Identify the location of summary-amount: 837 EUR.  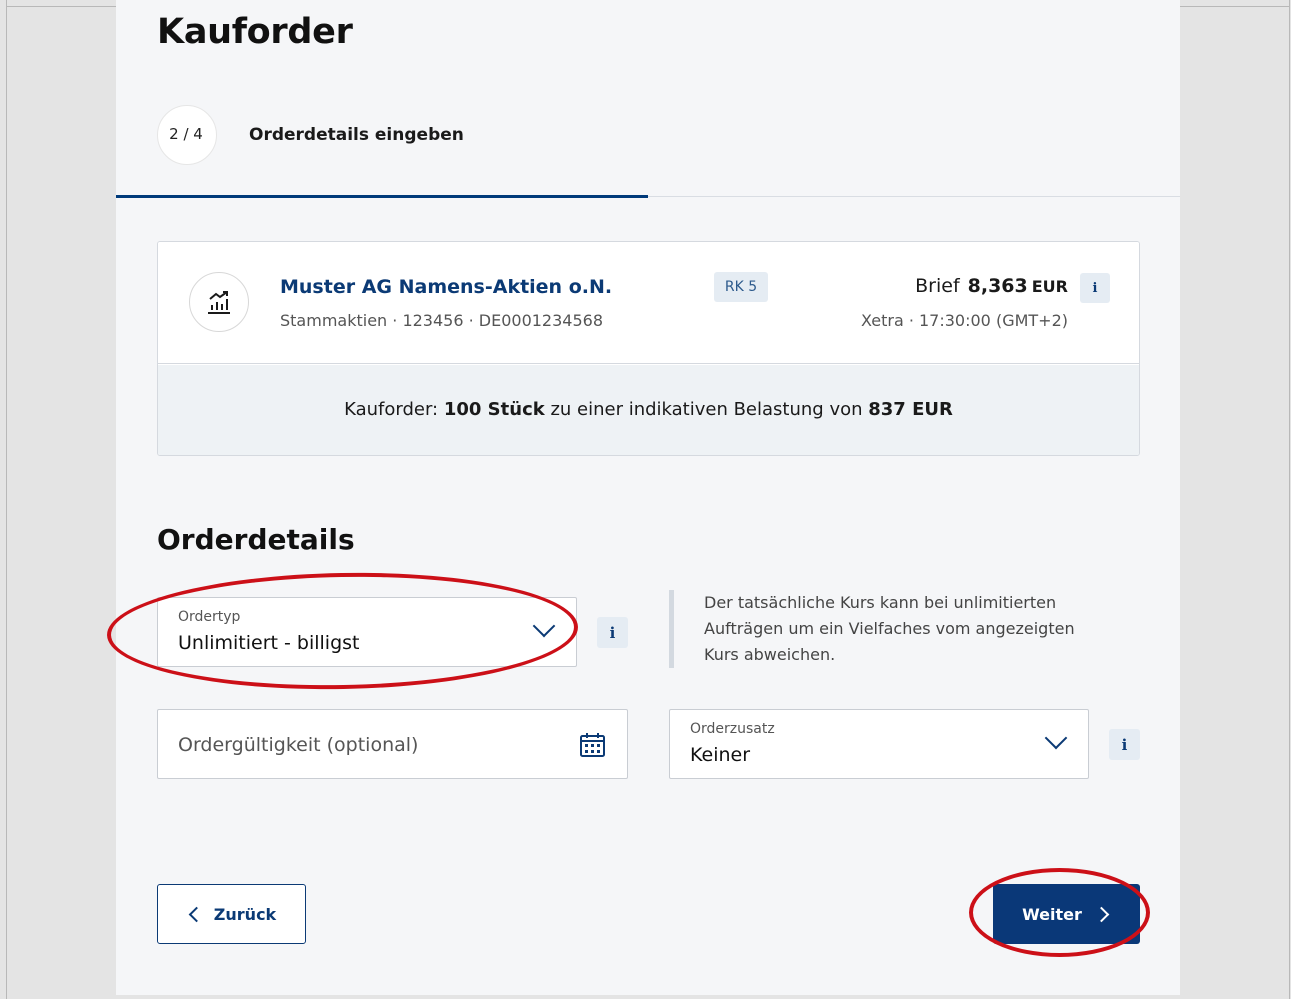
(910, 409).